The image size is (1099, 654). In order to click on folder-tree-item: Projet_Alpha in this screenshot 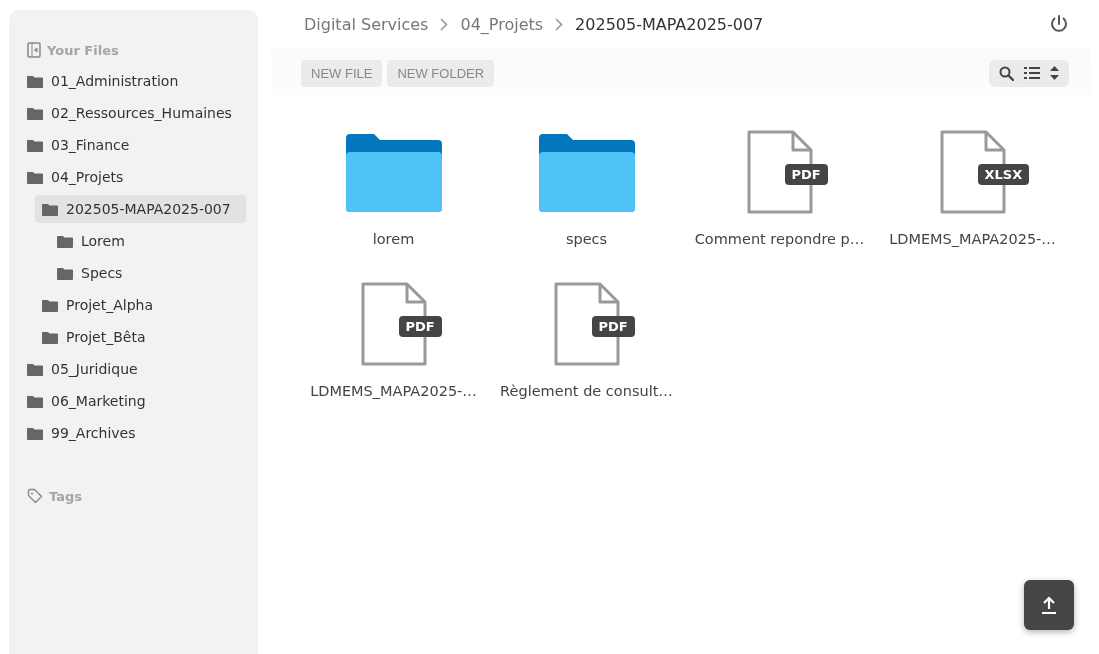, I will do `click(140, 305)`.